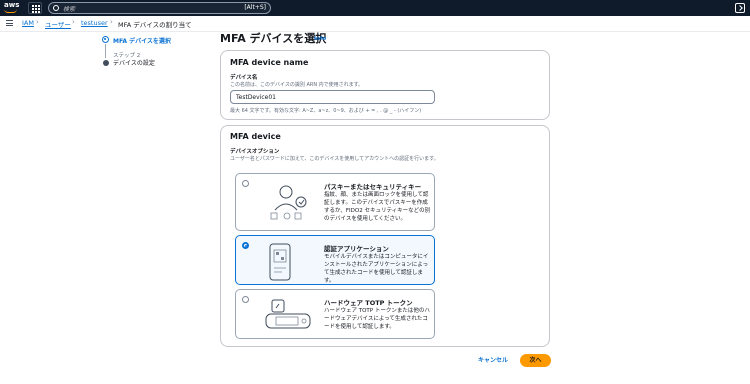  What do you see at coordinates (288, 202) in the screenshot?
I see `passkey-illustration` at bounding box center [288, 202].